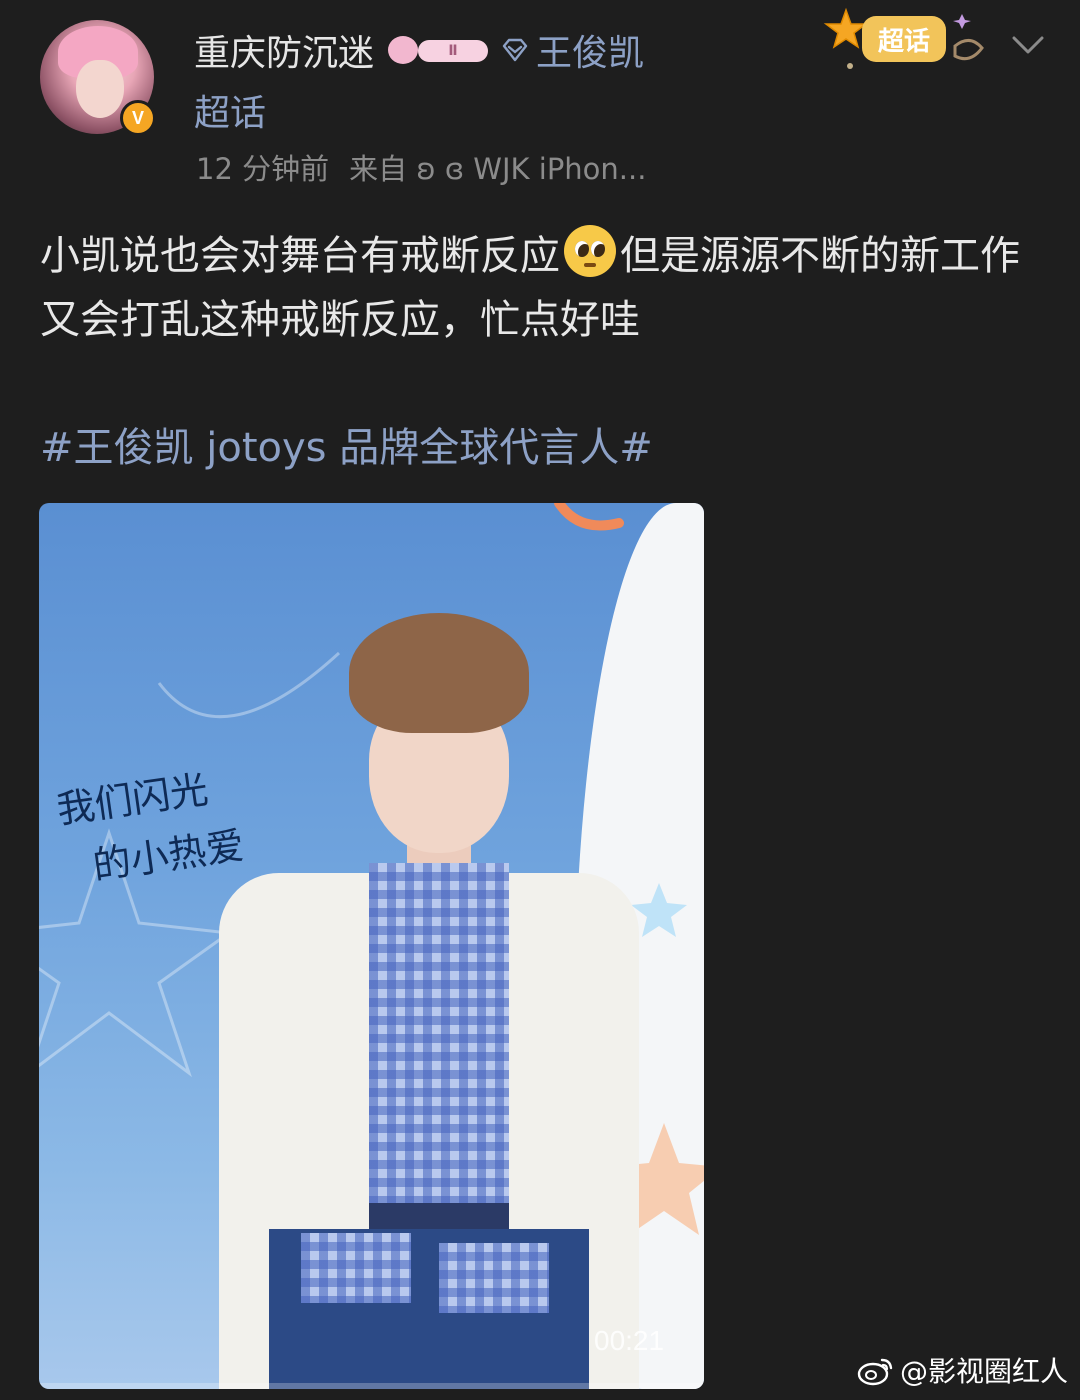  Describe the element at coordinates (984, 1371) in the screenshot. I see `watermark-text: @影视圈红人` at that location.